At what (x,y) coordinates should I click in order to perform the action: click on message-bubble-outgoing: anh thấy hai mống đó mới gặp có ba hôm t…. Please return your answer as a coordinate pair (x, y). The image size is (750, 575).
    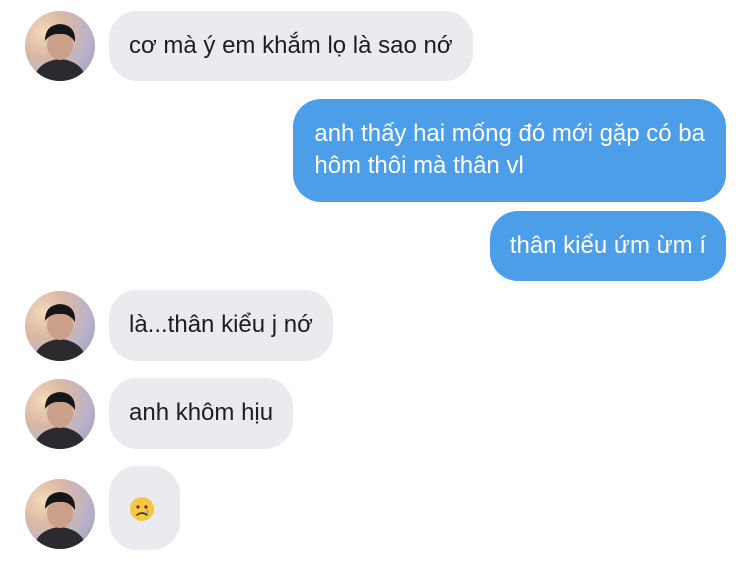
    Looking at the image, I should click on (509, 150).